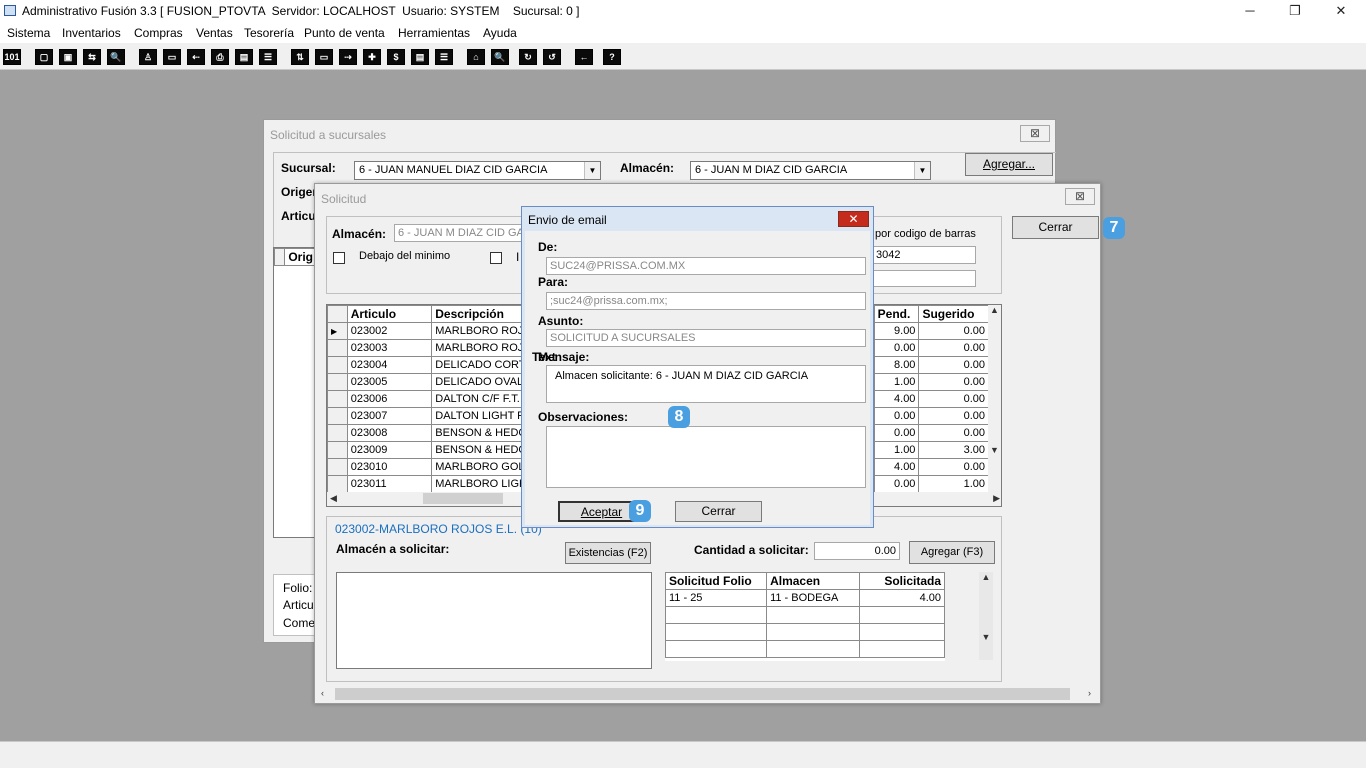  Describe the element at coordinates (716, 581) in the screenshot. I see `col-folio: Solicitud Folio` at that location.